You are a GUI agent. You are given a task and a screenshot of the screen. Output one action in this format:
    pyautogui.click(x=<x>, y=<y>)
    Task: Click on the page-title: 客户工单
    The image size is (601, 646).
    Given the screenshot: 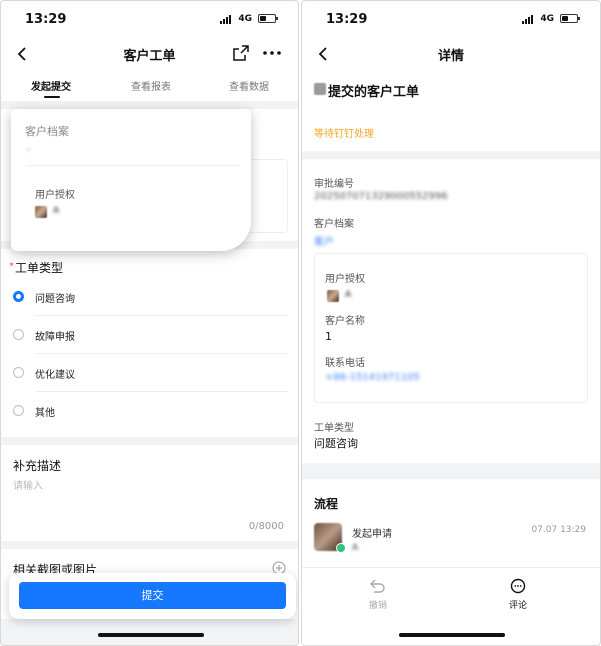 What is the action you would take?
    pyautogui.click(x=149, y=56)
    